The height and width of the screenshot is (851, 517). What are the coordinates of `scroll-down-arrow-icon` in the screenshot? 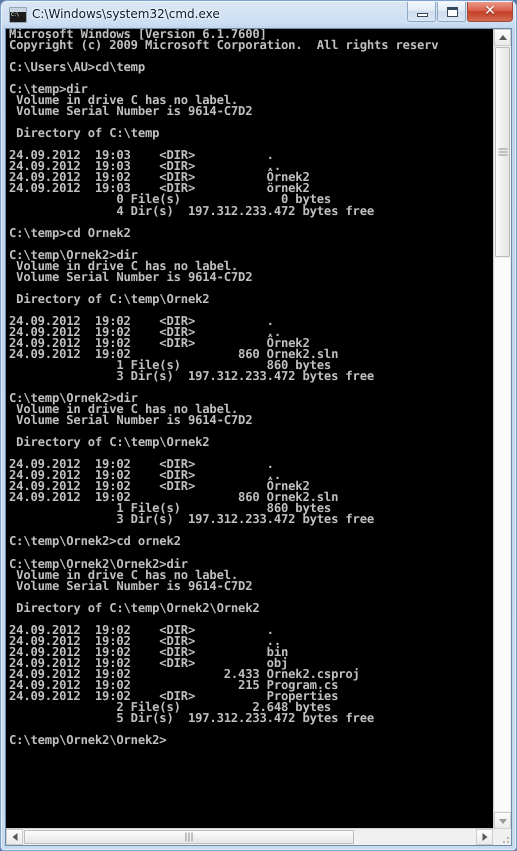 It's located at (502, 821).